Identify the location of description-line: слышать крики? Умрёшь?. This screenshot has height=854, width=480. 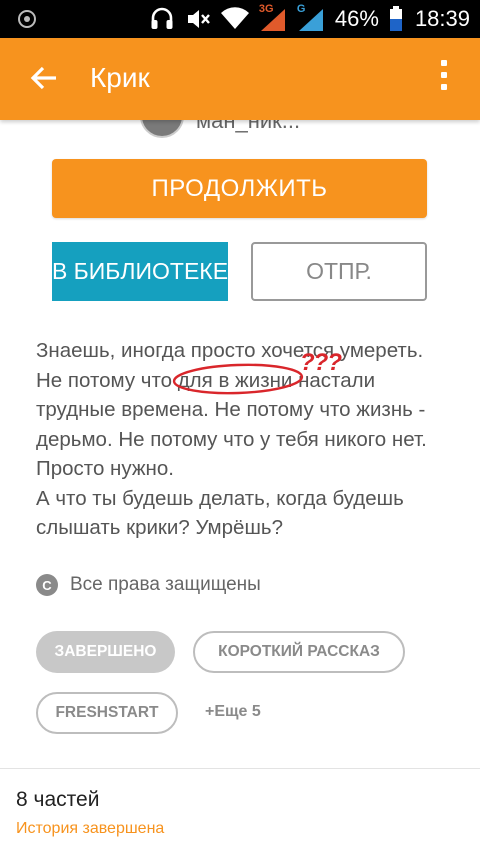
(159, 527).